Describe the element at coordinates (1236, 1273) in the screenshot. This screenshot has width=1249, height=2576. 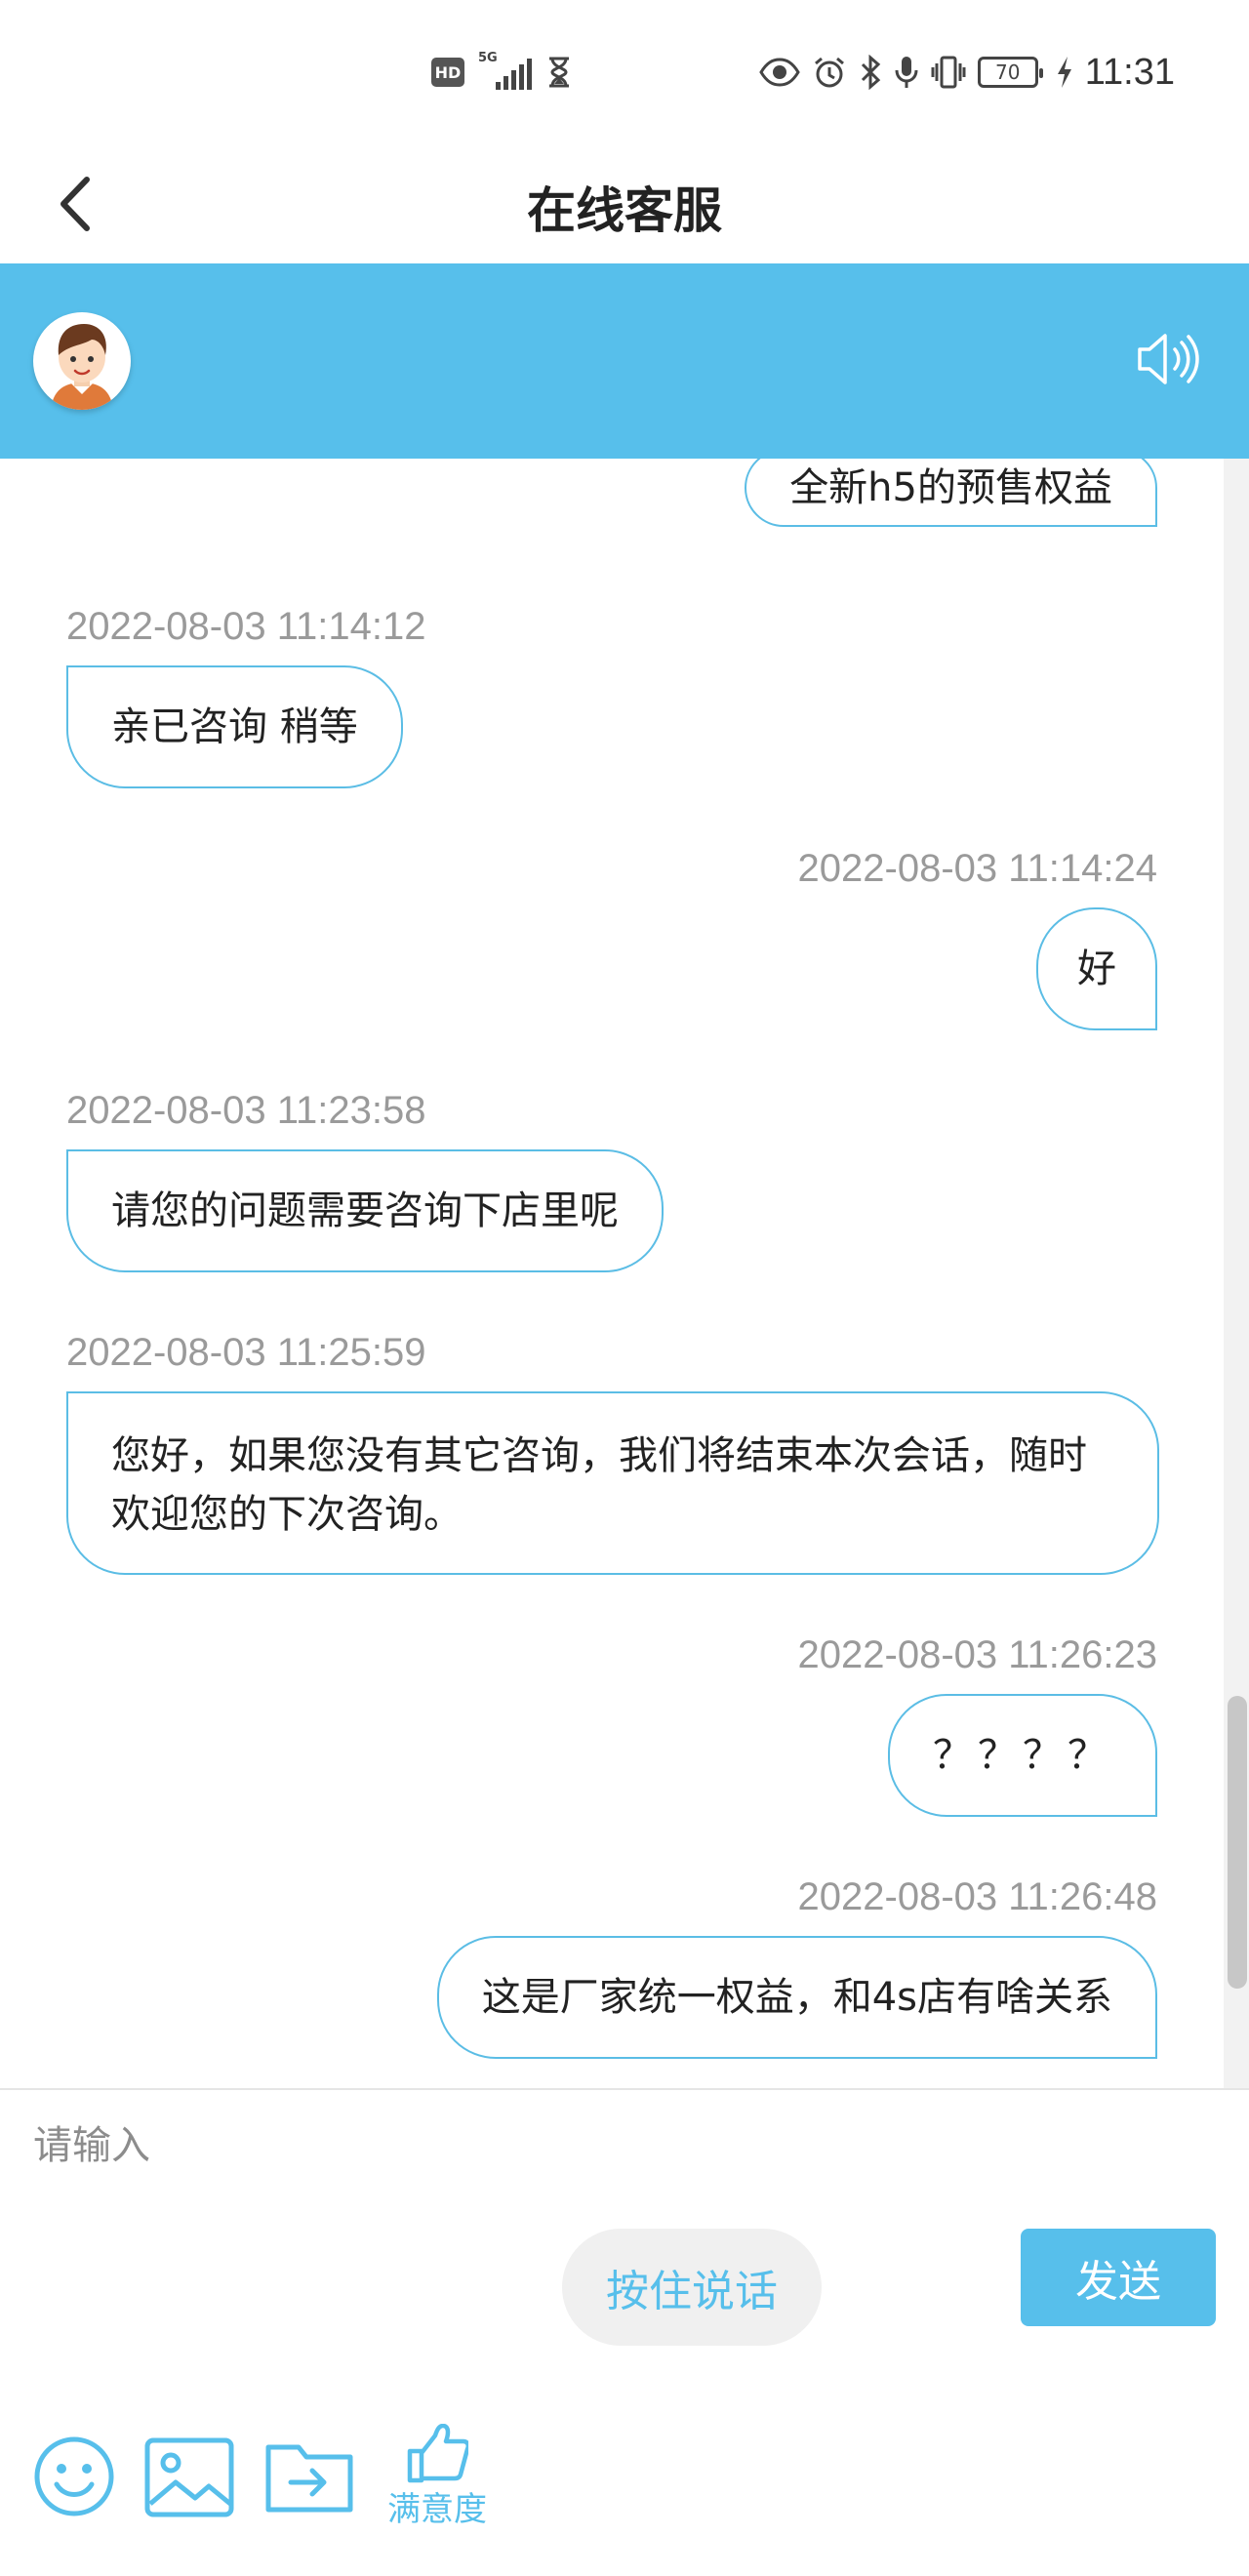
I see `scrollbar-track` at that location.